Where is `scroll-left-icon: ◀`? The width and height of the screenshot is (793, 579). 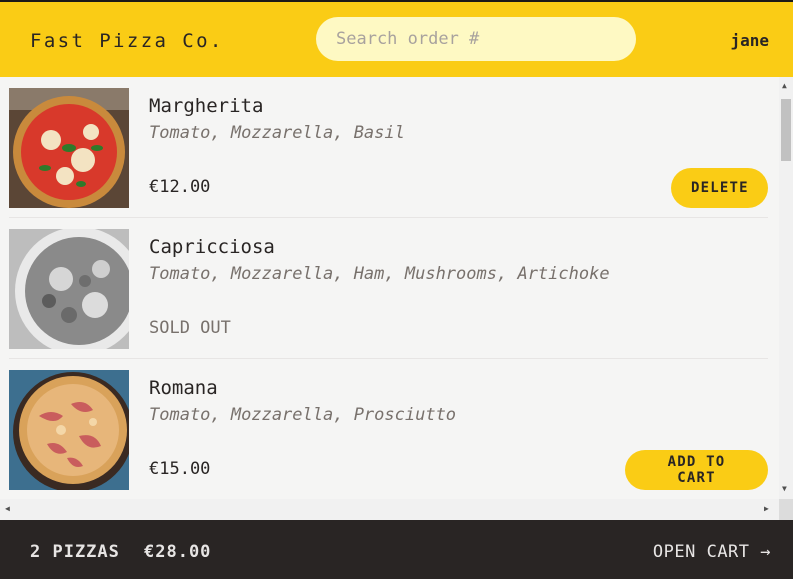 scroll-left-icon: ◀ is located at coordinates (7, 509).